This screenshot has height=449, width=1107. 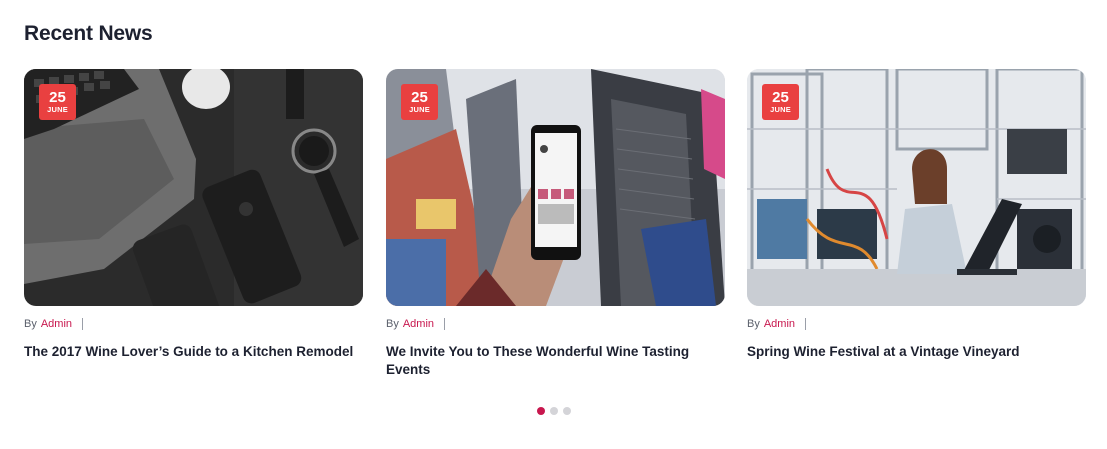 I want to click on carousel-pagination, so click(x=554, y=411).